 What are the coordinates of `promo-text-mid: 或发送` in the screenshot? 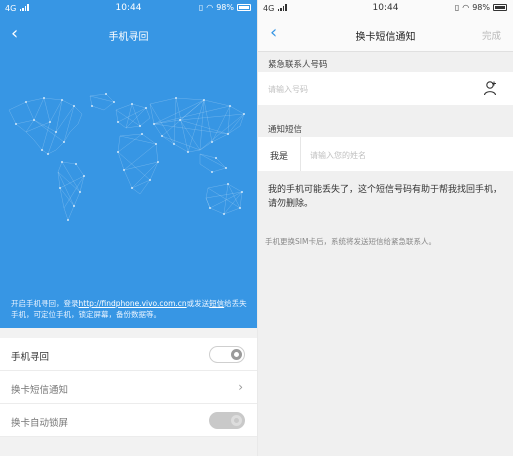 It's located at (198, 303).